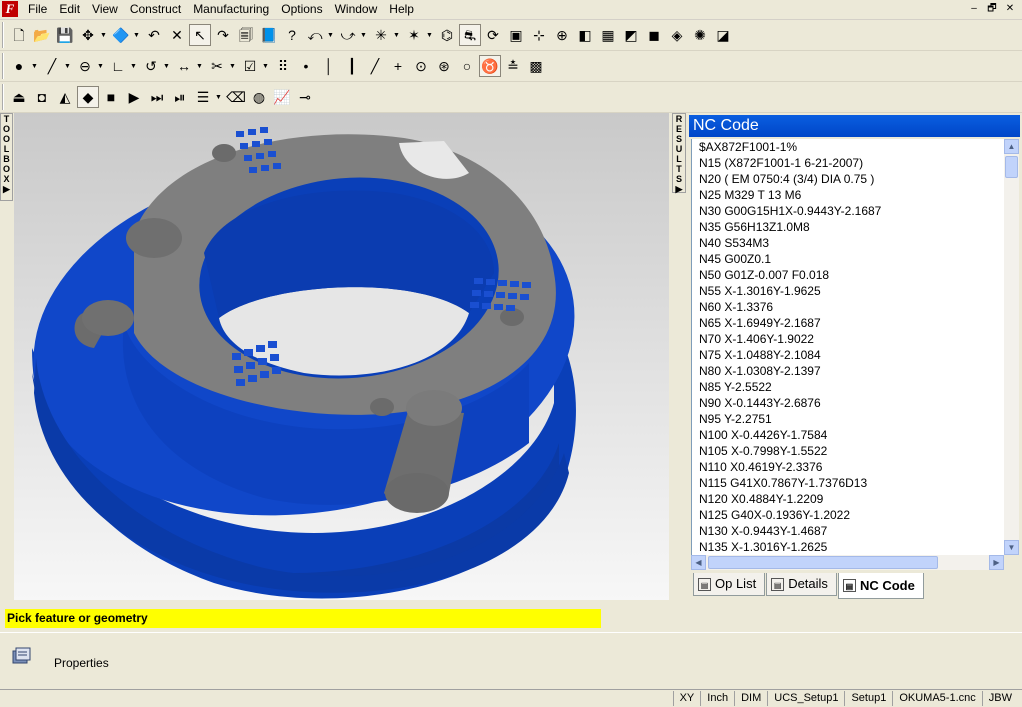 Image resolution: width=1022 pixels, height=707 pixels. I want to click on crosshair-icon: +, so click(398, 66).